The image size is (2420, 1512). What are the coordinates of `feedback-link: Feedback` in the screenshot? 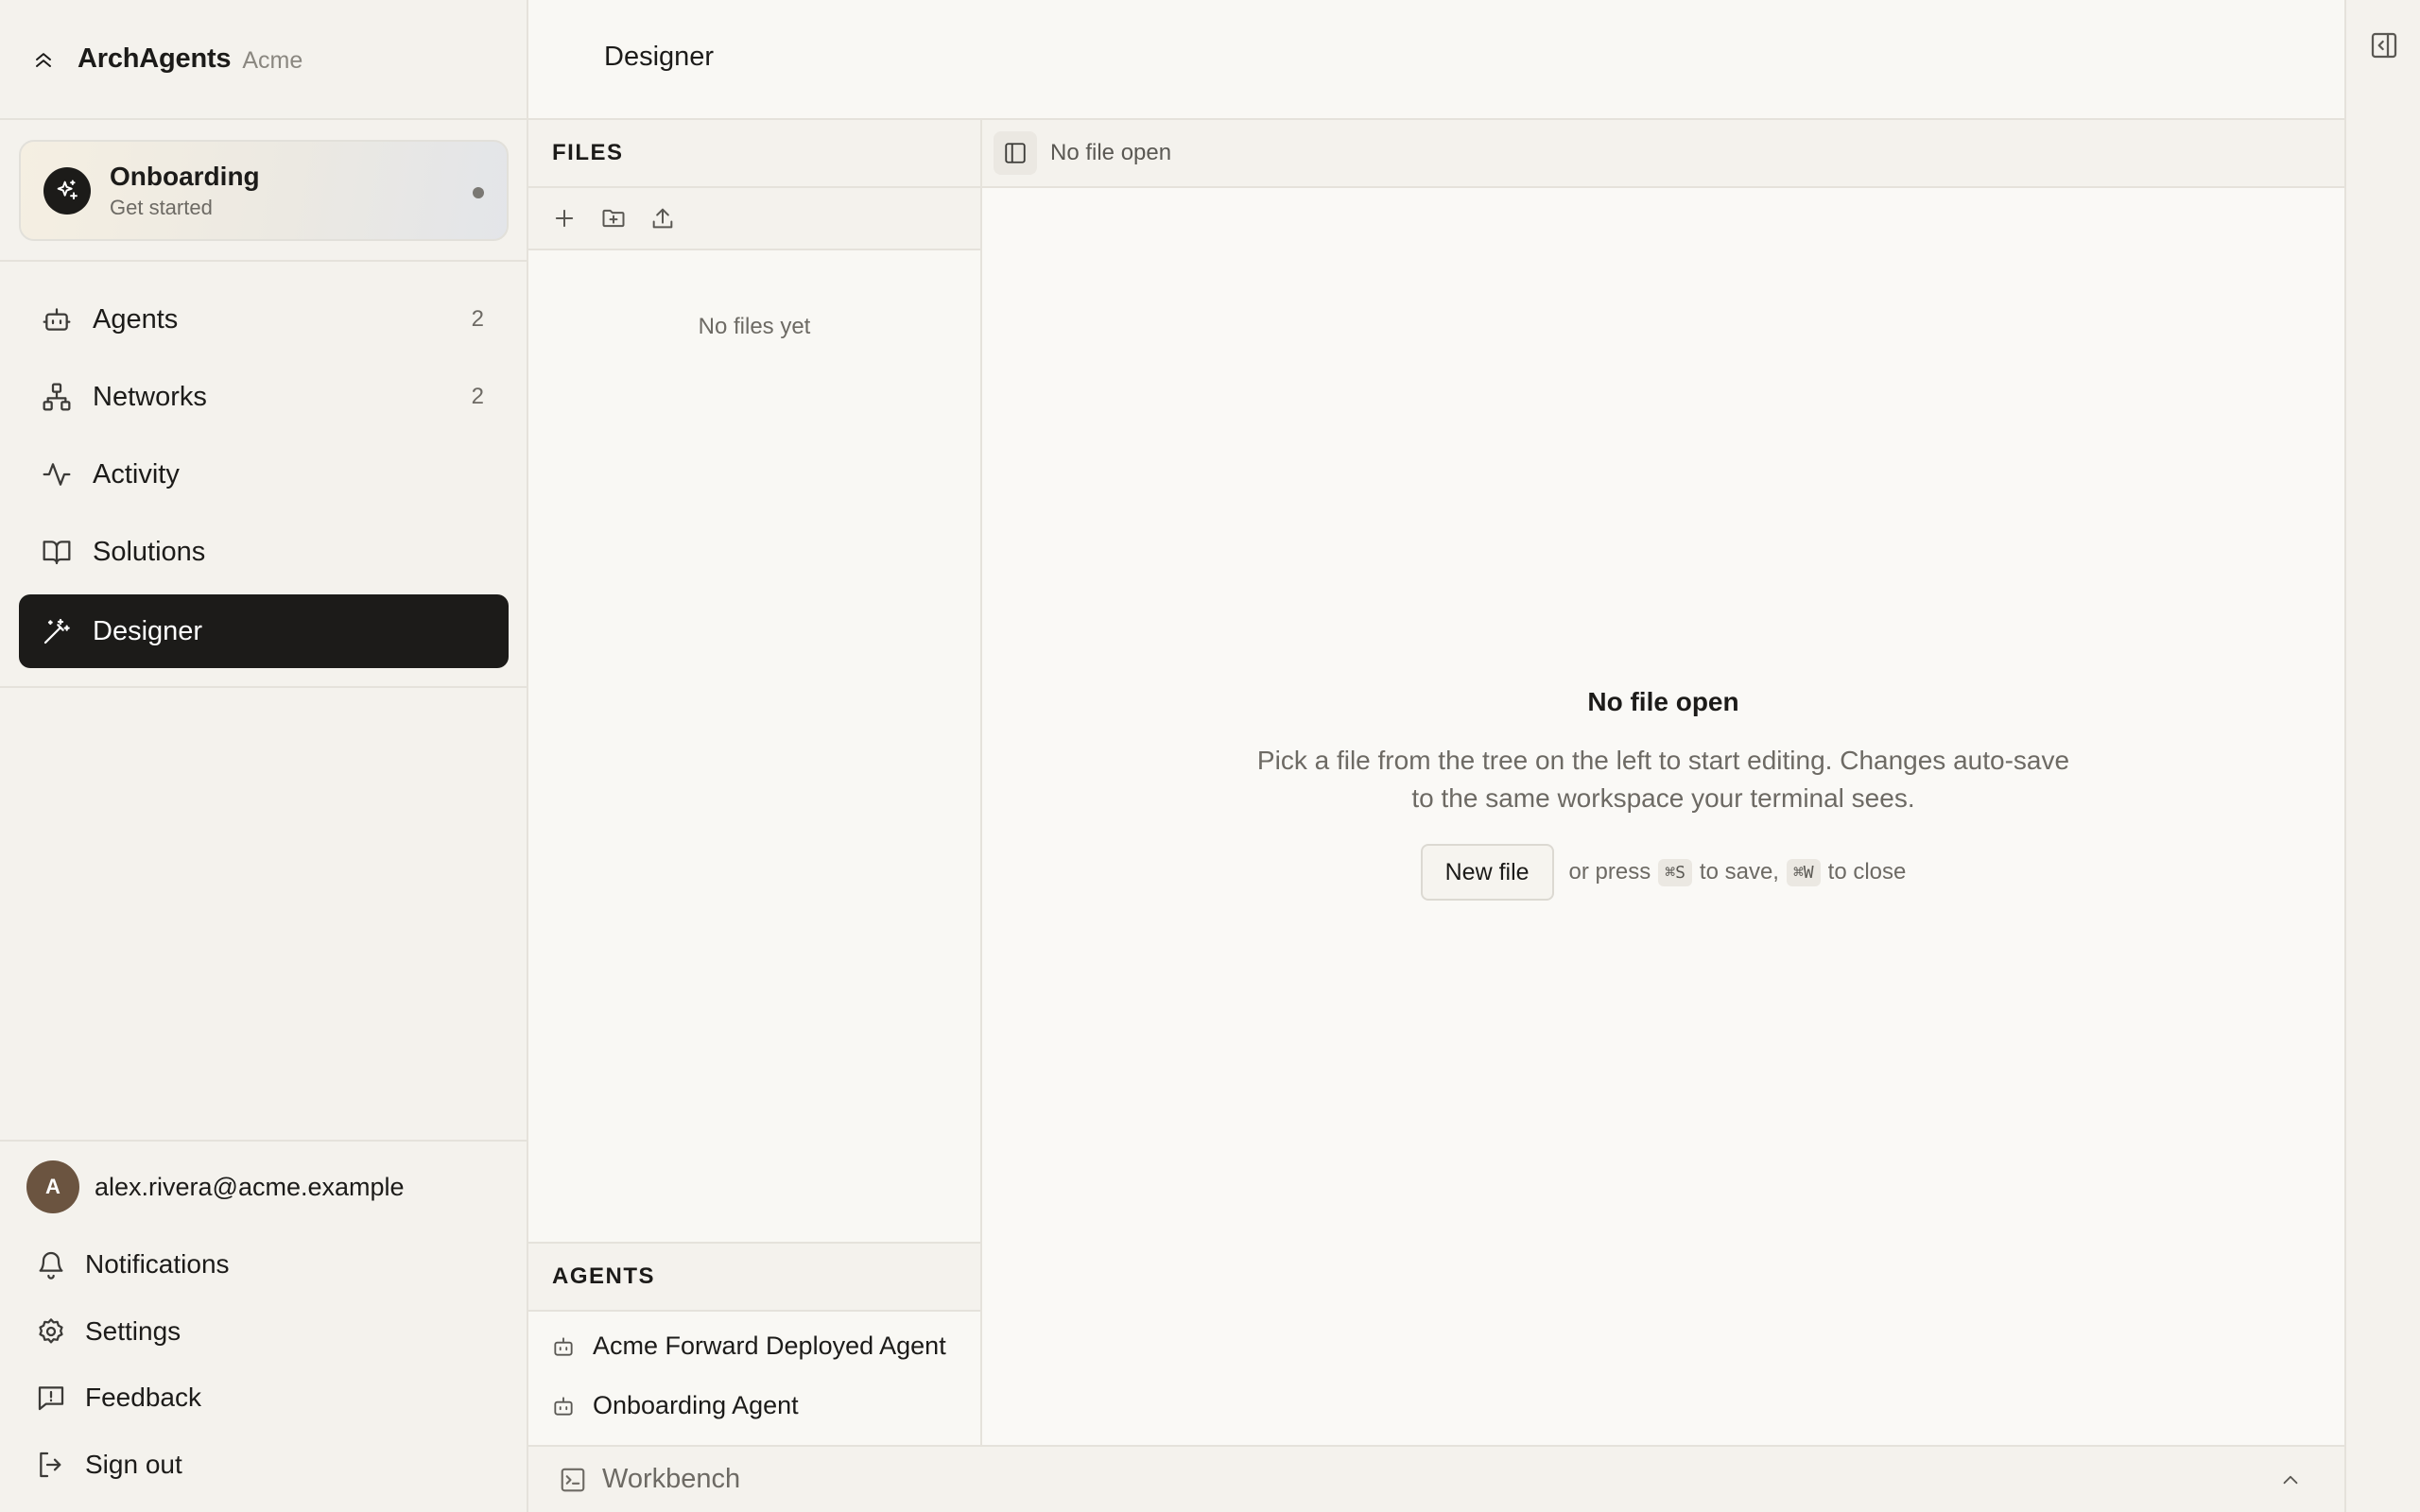 It's located at (119, 1398).